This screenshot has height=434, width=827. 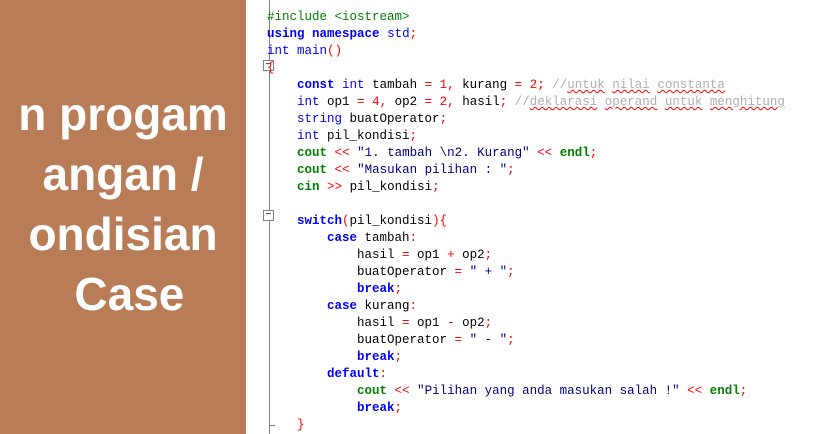 What do you see at coordinates (526, 238) in the screenshot?
I see `code-line: case tambah:` at bounding box center [526, 238].